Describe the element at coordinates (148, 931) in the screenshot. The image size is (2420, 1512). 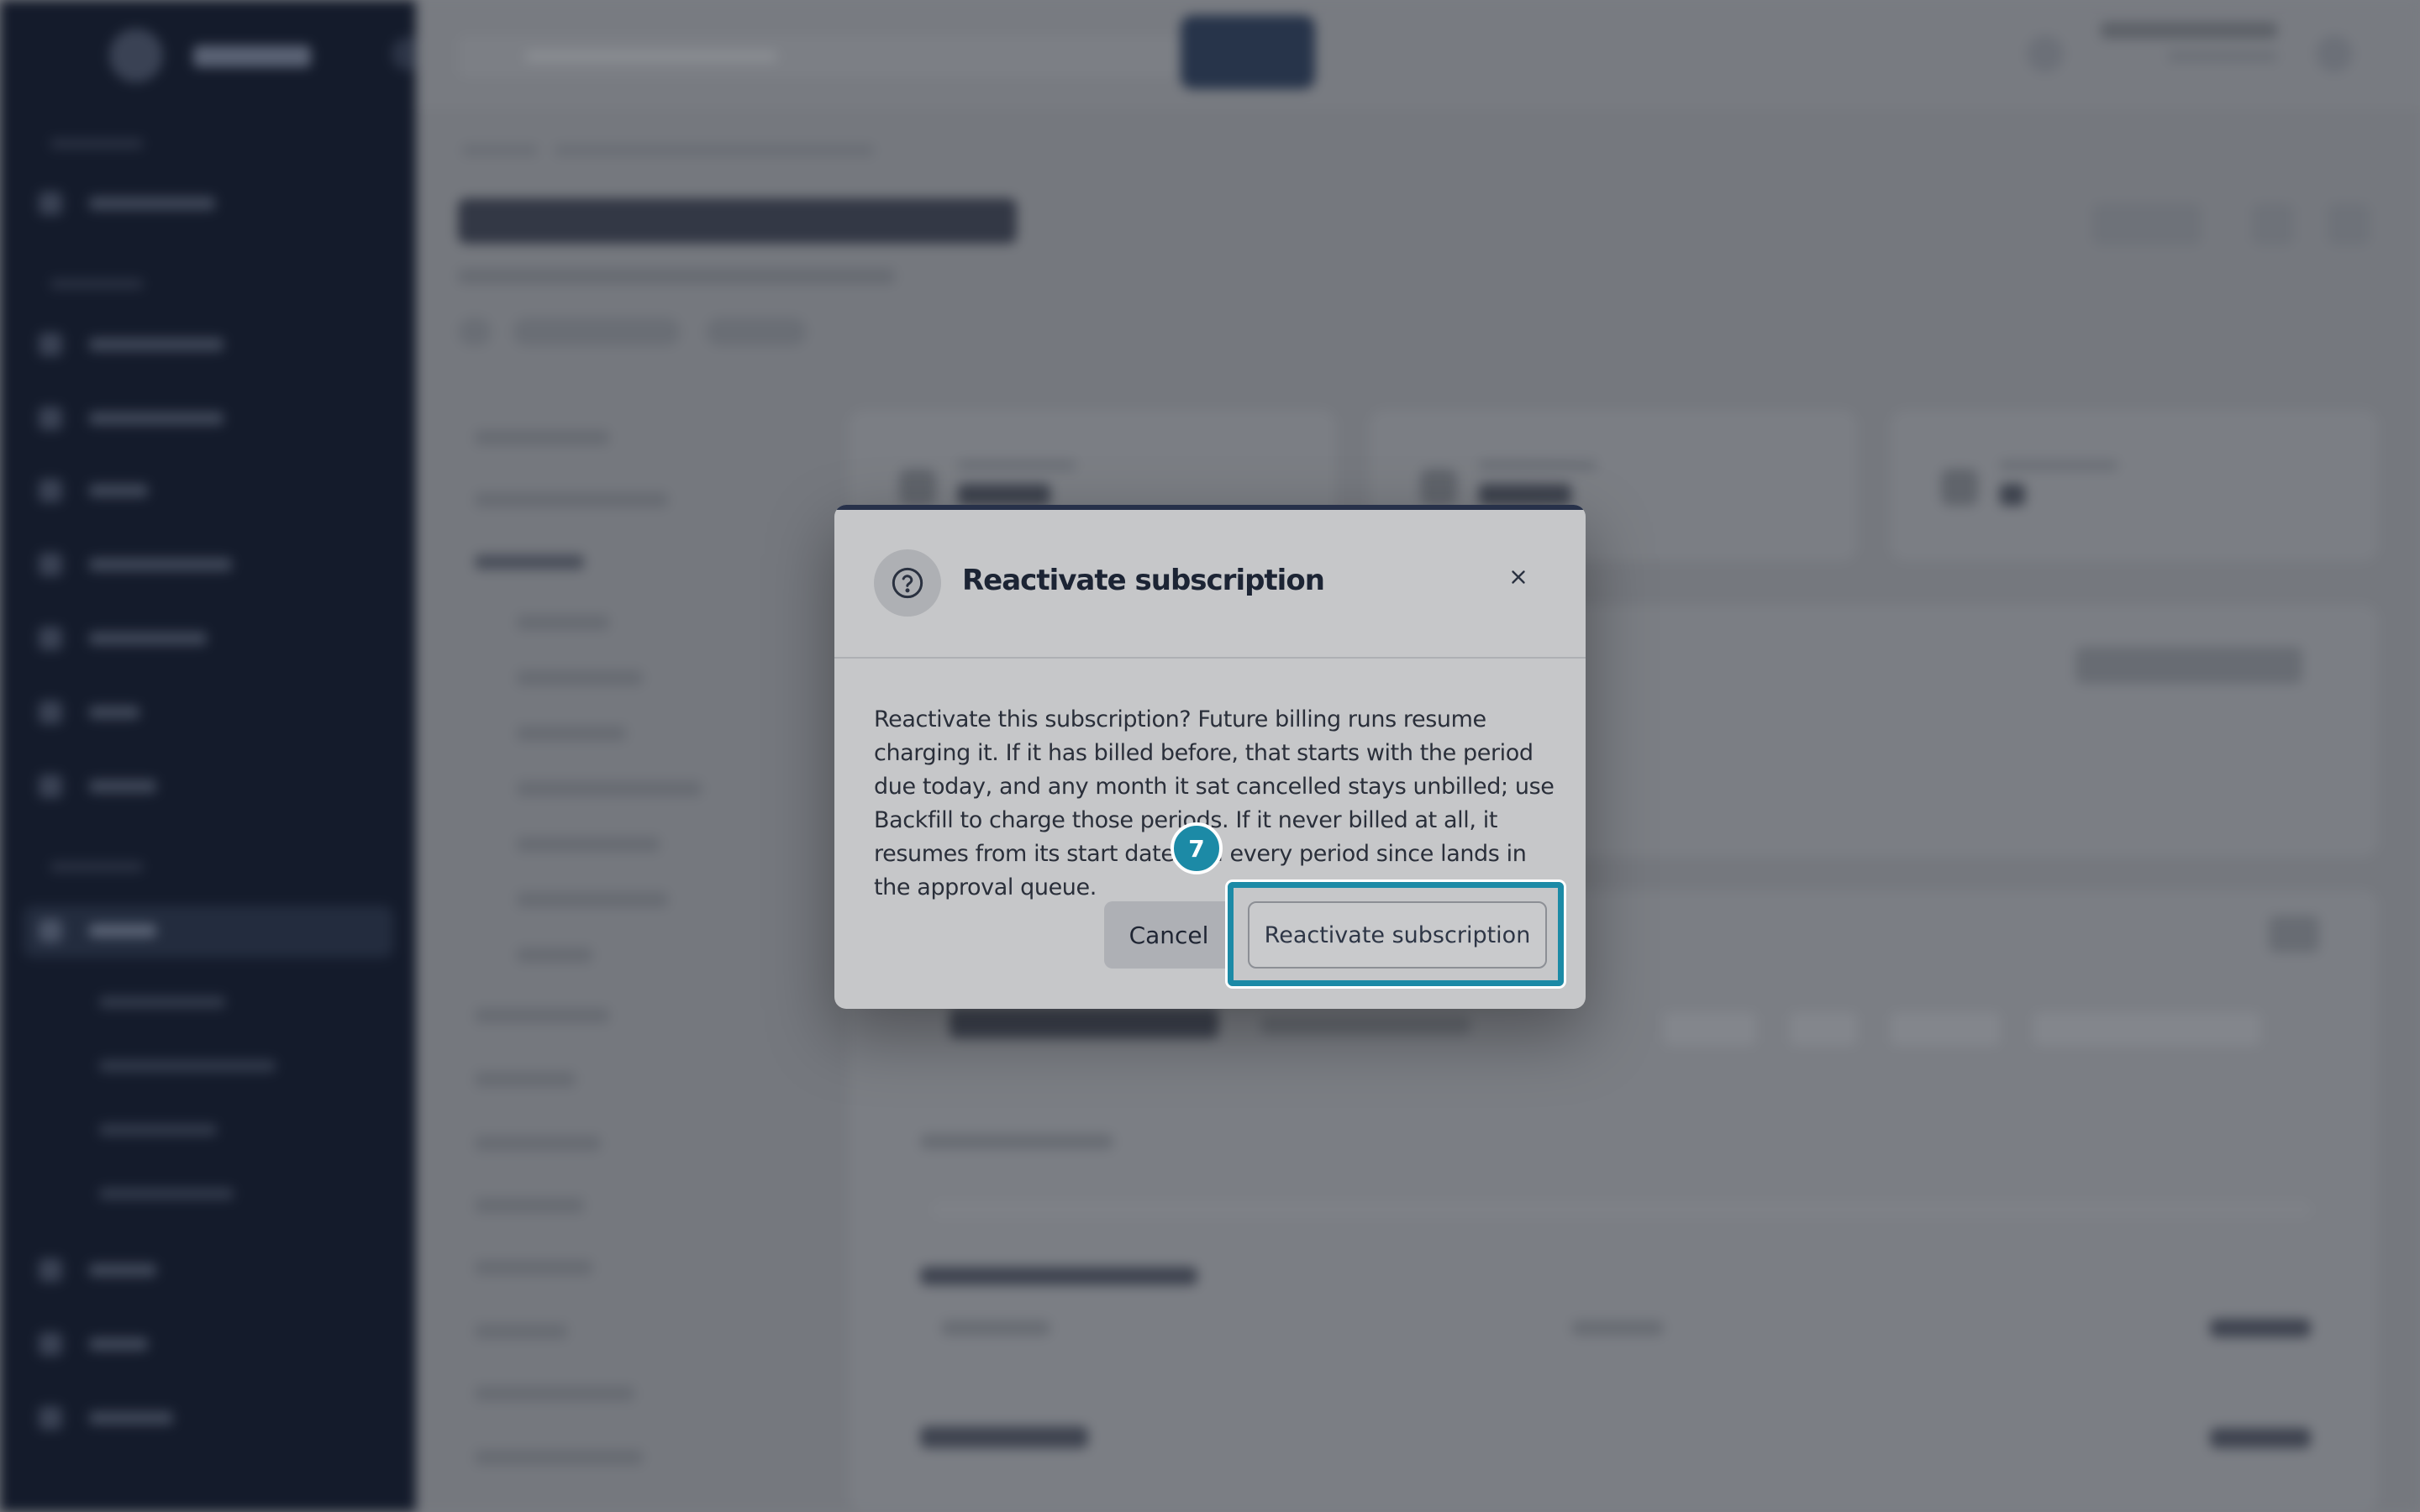
I see `sidebar-item-active` at that location.